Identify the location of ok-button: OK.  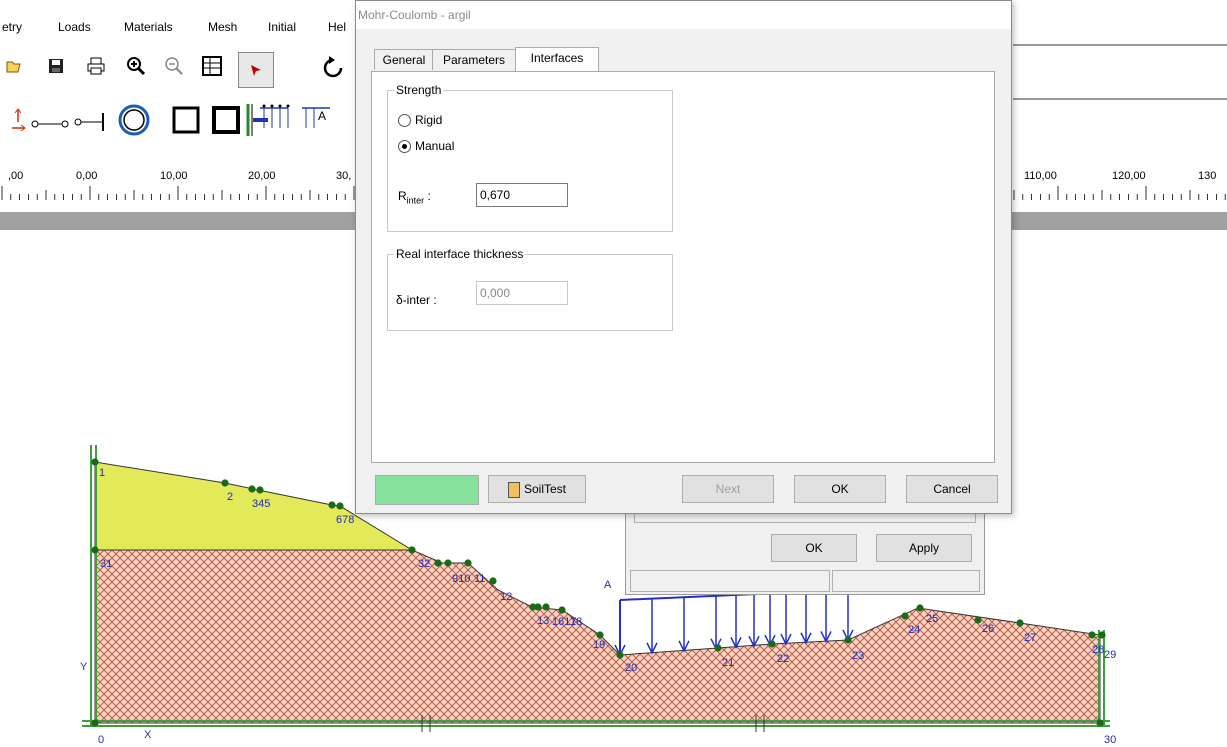
(840, 489).